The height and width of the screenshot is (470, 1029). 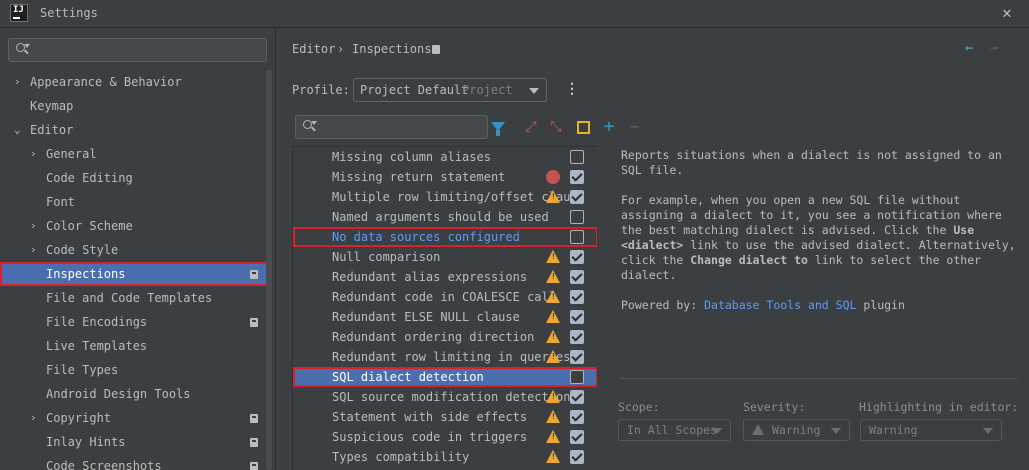 I want to click on chevron-down-icon, so click(x=836, y=431).